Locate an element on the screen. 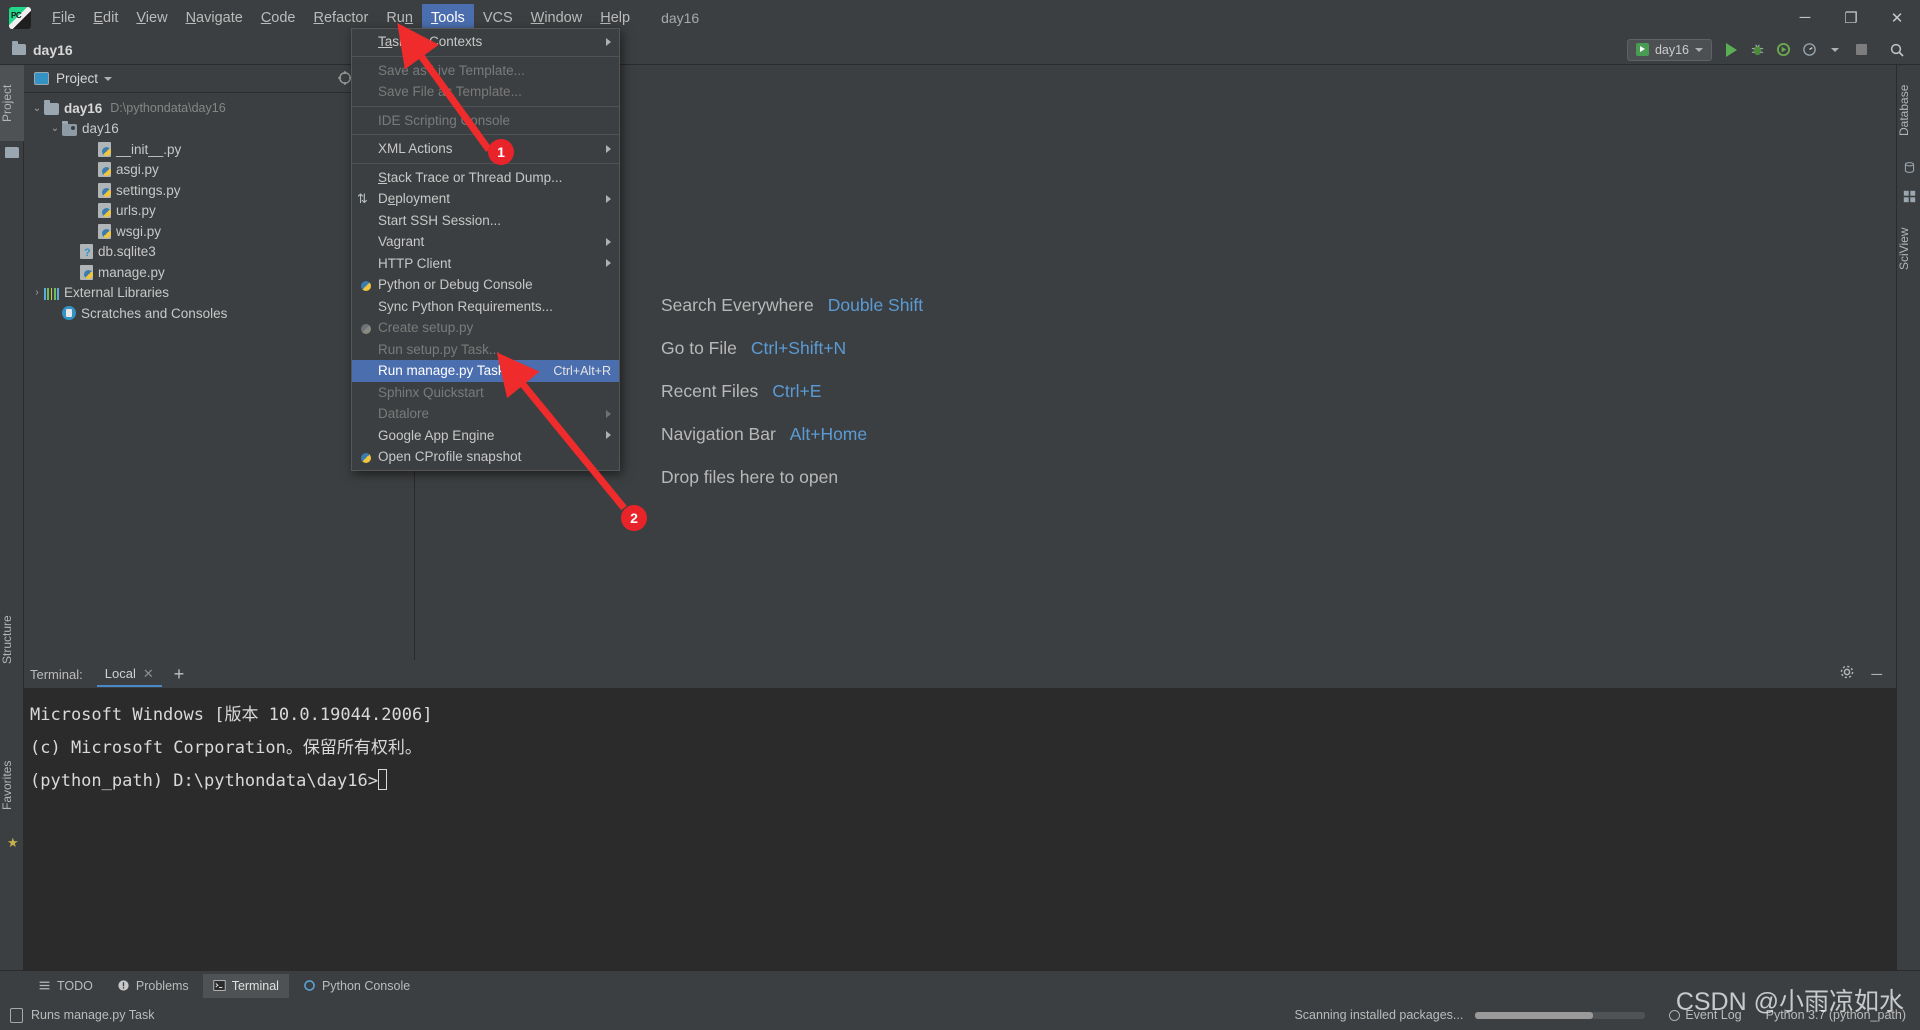 The width and height of the screenshot is (1920, 1030). menu-item-label: Google App Engine is located at coordinates (436, 435).